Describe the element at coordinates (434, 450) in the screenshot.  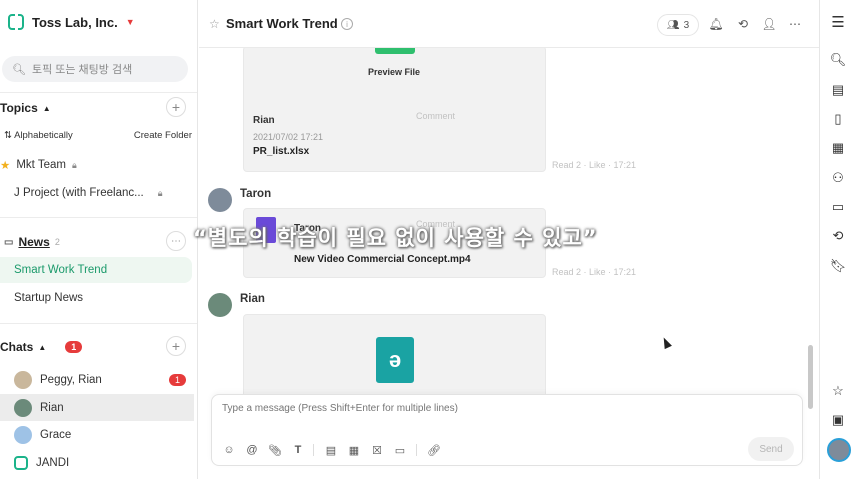
I see `link-icon: 🔗︎` at that location.